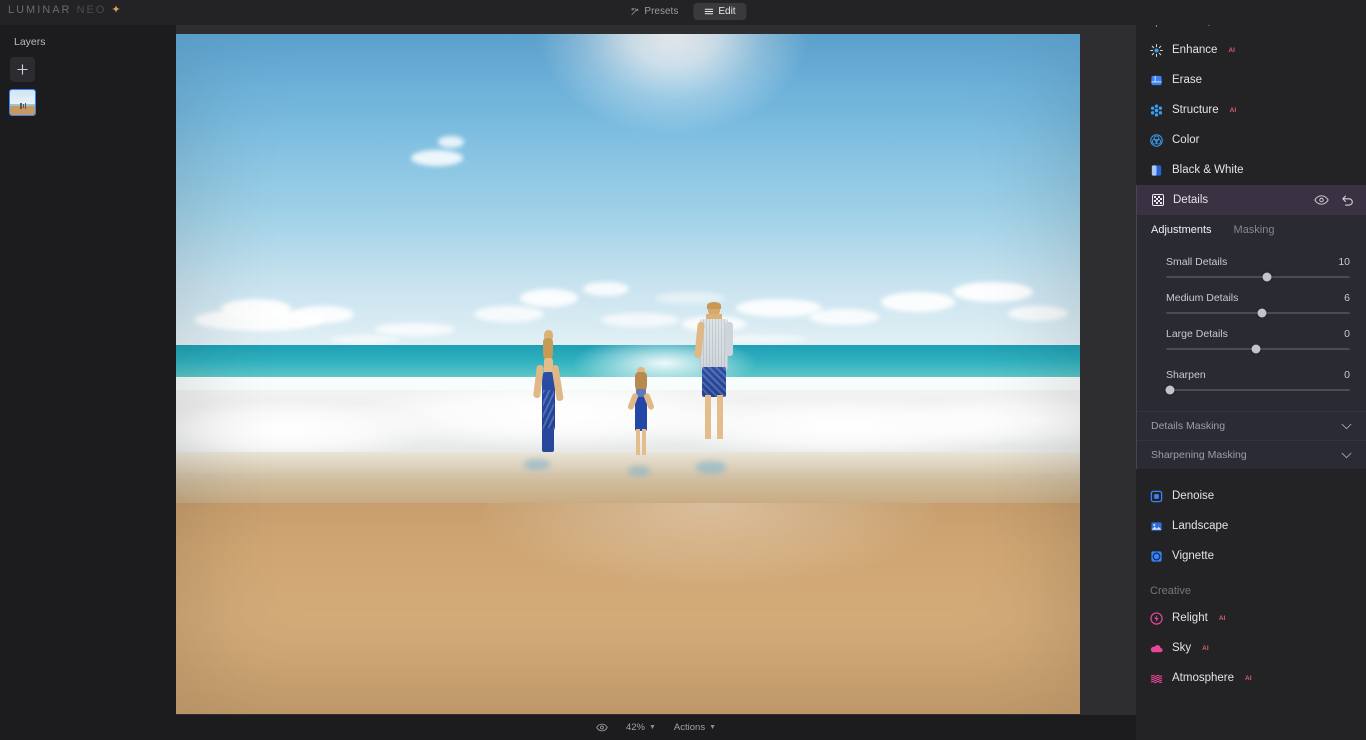  What do you see at coordinates (1267, 277) in the screenshot?
I see `slider-small-details-handle` at bounding box center [1267, 277].